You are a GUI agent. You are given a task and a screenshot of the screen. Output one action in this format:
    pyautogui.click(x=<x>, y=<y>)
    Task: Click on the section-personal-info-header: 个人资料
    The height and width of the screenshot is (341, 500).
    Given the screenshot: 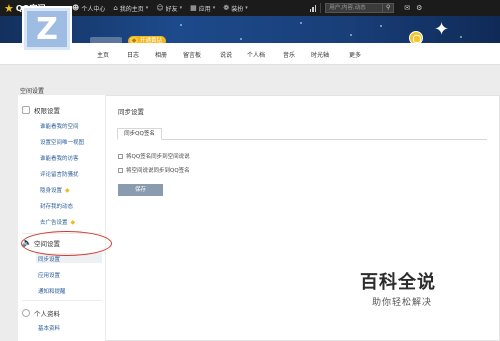 What is the action you would take?
    pyautogui.click(x=41, y=313)
    